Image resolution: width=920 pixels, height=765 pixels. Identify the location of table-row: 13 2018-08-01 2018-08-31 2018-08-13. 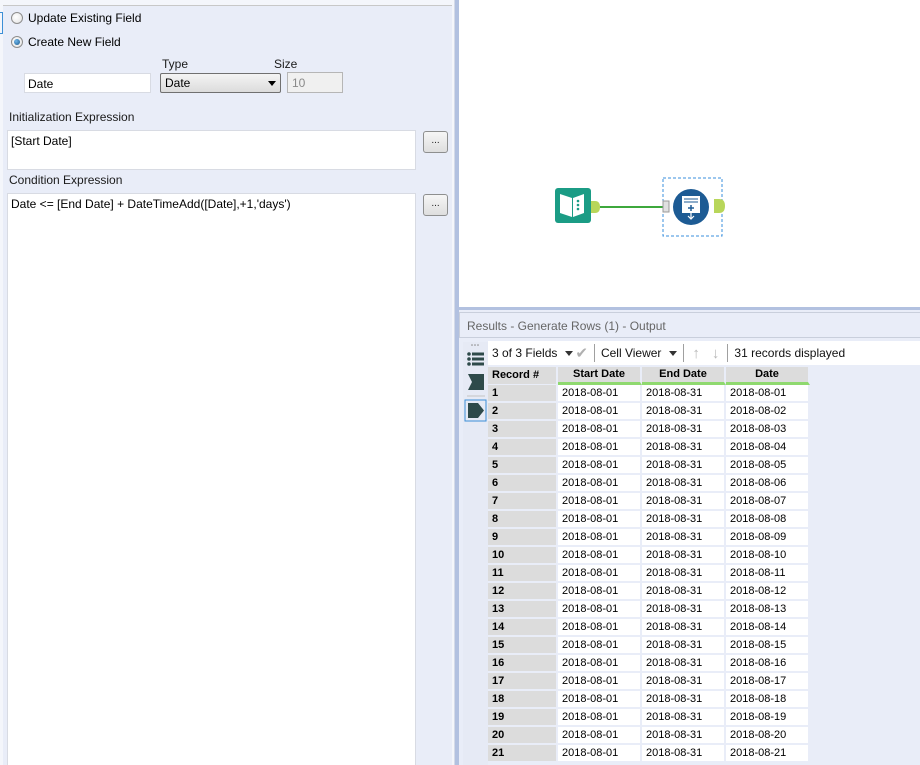
(649, 610).